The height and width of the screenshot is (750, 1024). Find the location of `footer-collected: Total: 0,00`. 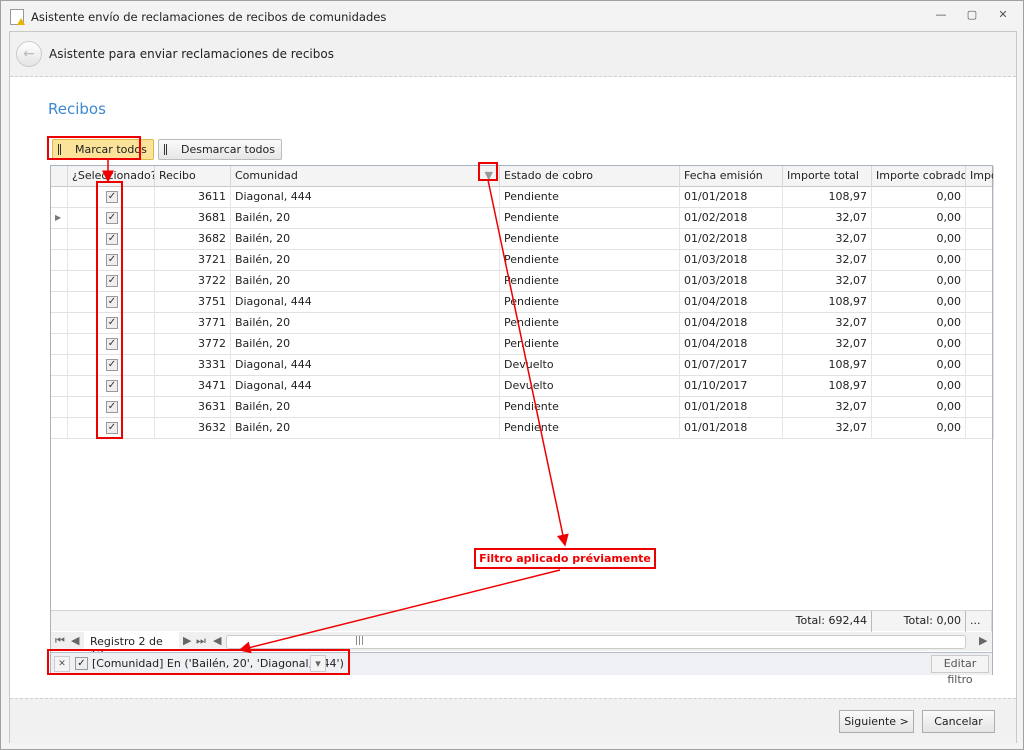

footer-collected: Total: 0,00 is located at coordinates (919, 621).